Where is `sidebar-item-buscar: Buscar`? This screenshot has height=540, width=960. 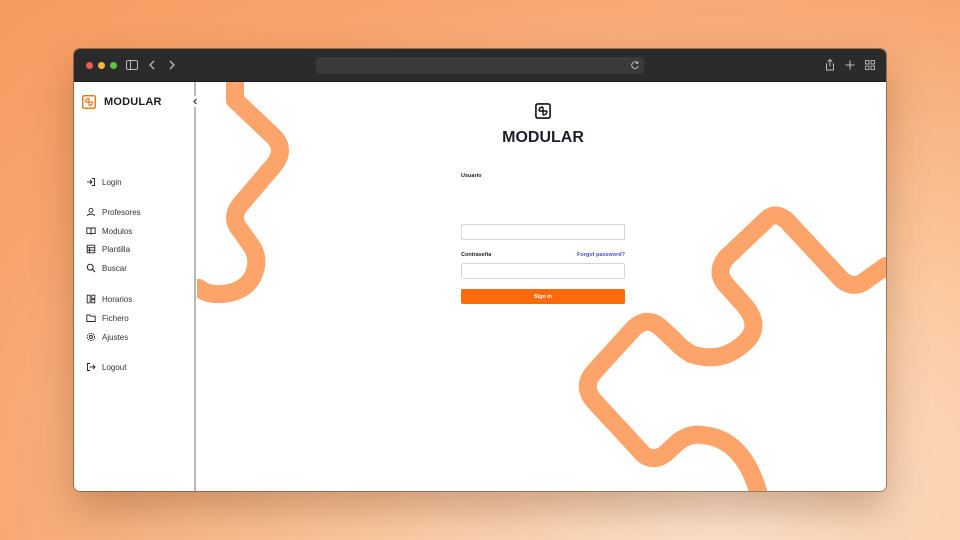
sidebar-item-buscar: Buscar is located at coordinates (106, 268).